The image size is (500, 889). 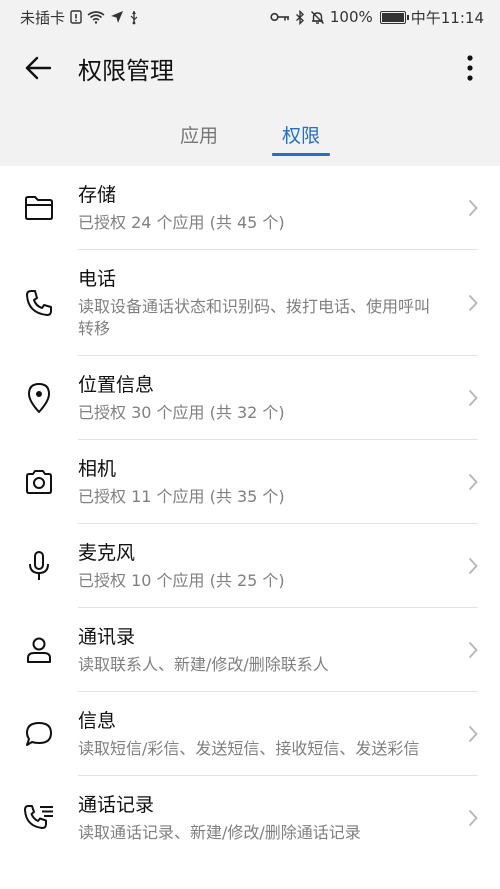 I want to click on bluetooth-icon, so click(x=300, y=17).